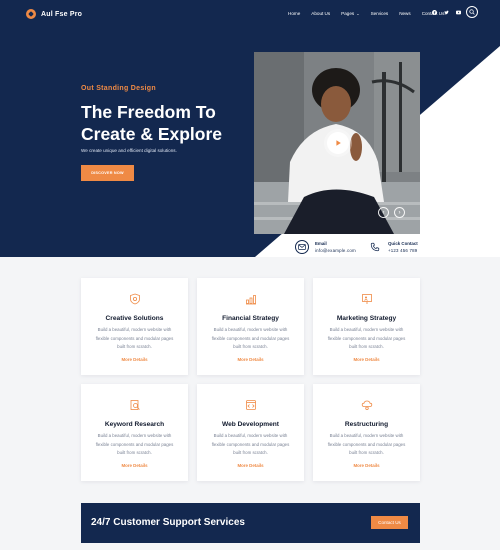 This screenshot has height=550, width=500. I want to click on service-title: Keyword Research, so click(134, 424).